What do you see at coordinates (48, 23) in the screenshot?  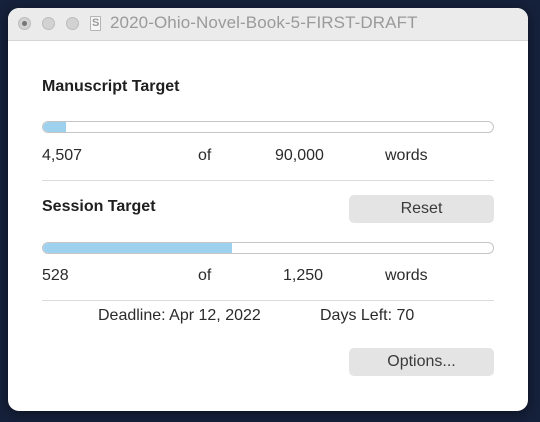 I see `minimize-window-button` at bounding box center [48, 23].